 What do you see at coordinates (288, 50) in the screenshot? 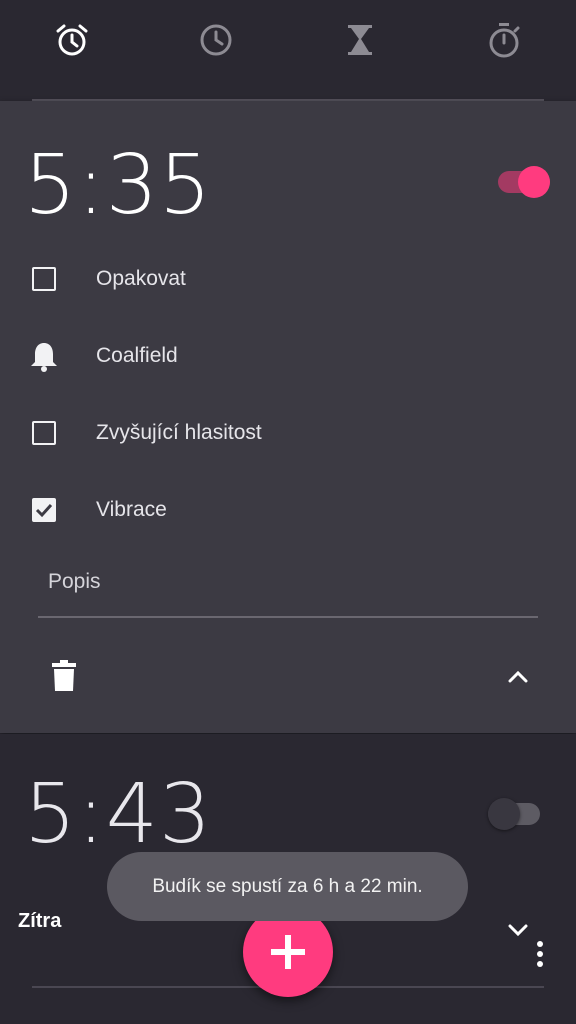
I see `top-tab-bar` at bounding box center [288, 50].